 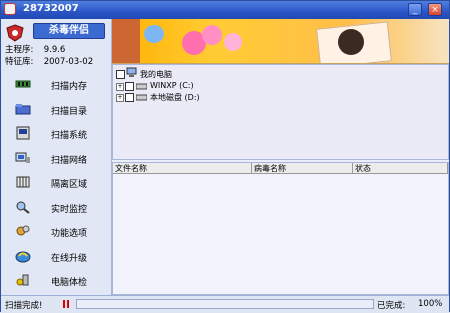 I want to click on computer-icon, so click(x=131, y=72).